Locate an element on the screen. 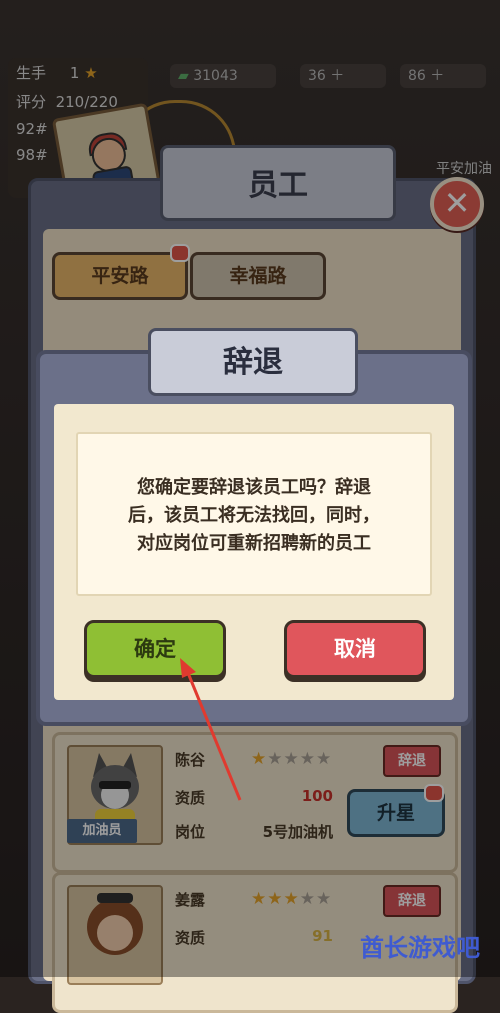 This screenshot has width=500, height=1013. dialog-title: 辞退 is located at coordinates (253, 362).